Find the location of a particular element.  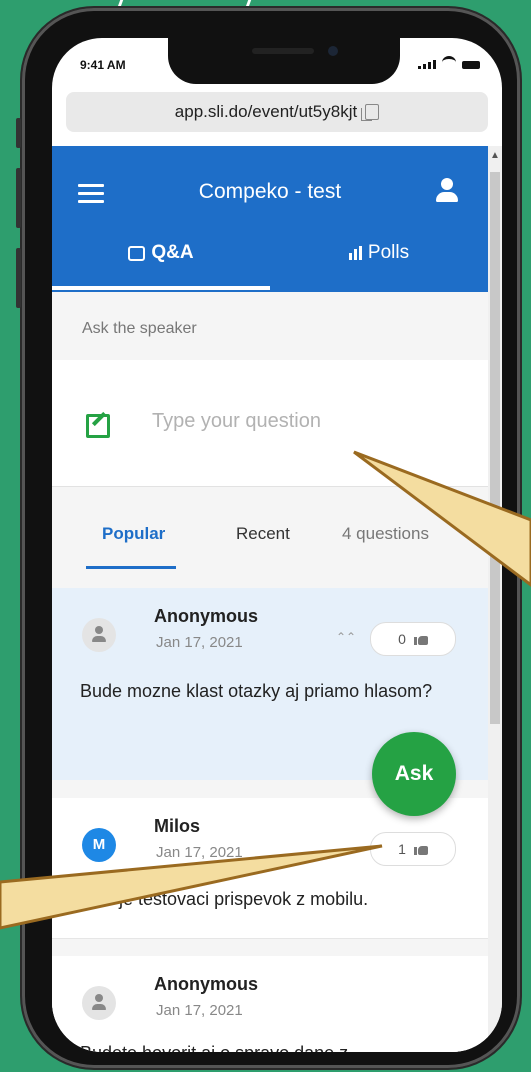

chat-icon is located at coordinates (137, 253).